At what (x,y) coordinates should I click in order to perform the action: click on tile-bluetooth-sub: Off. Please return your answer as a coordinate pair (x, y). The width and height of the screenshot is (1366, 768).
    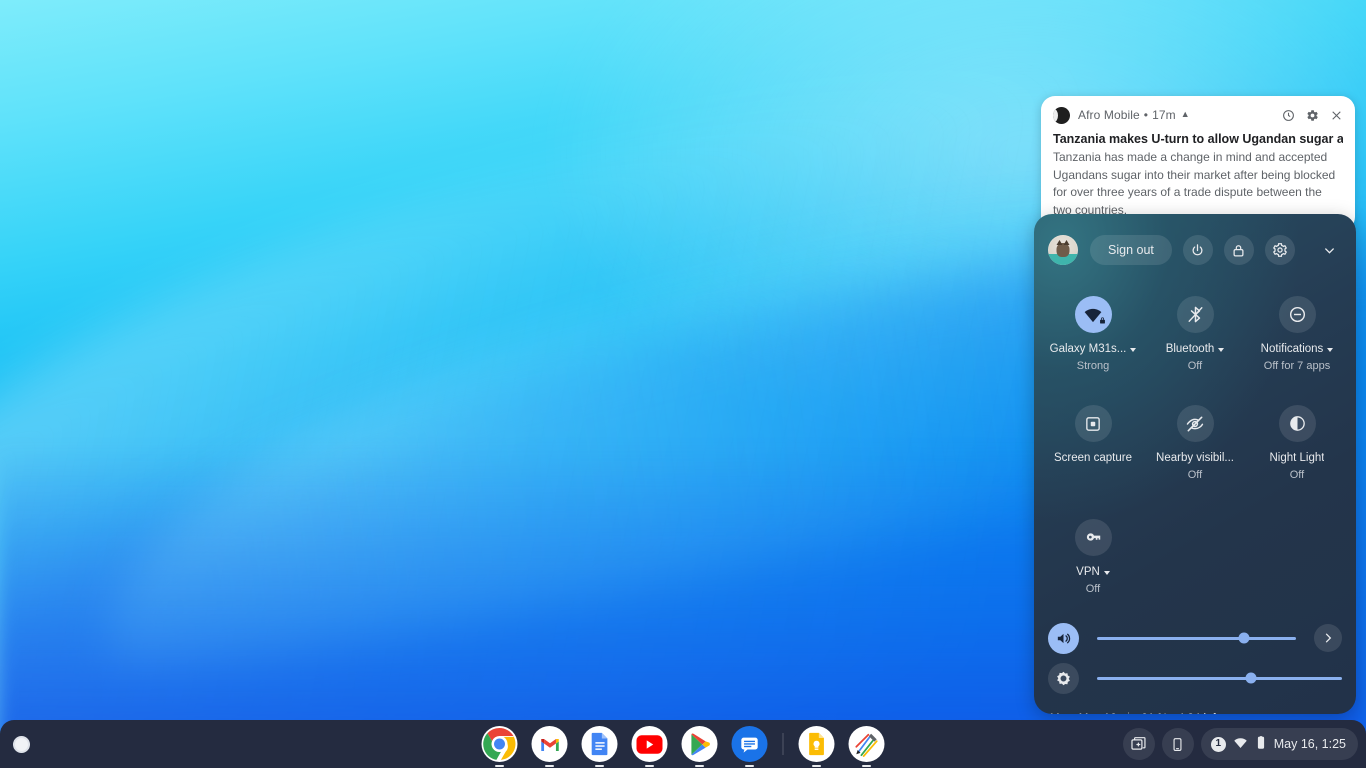
    Looking at the image, I should click on (1195, 366).